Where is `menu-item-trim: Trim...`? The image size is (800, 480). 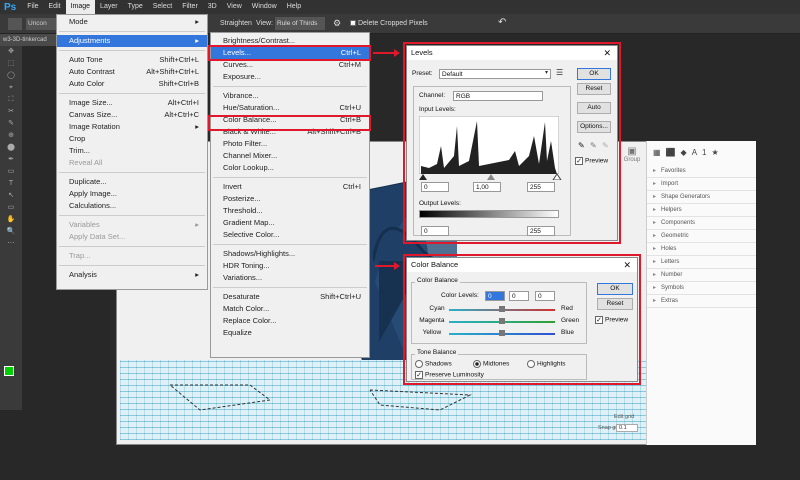 menu-item-trim: Trim... is located at coordinates (132, 151).